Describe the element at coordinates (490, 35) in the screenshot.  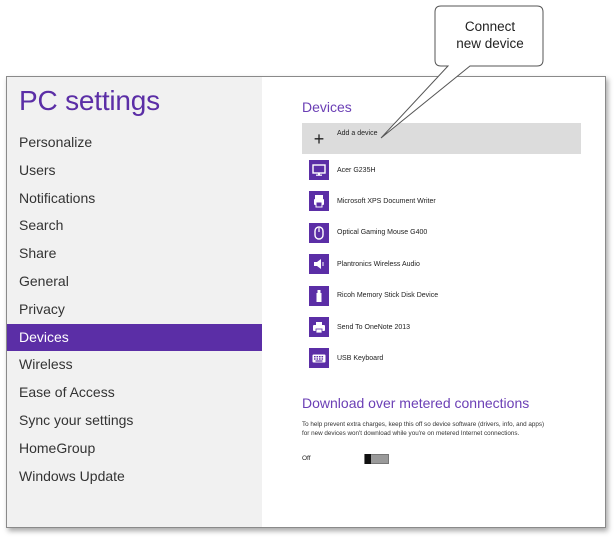
I see `callout-text: Connect new device` at that location.